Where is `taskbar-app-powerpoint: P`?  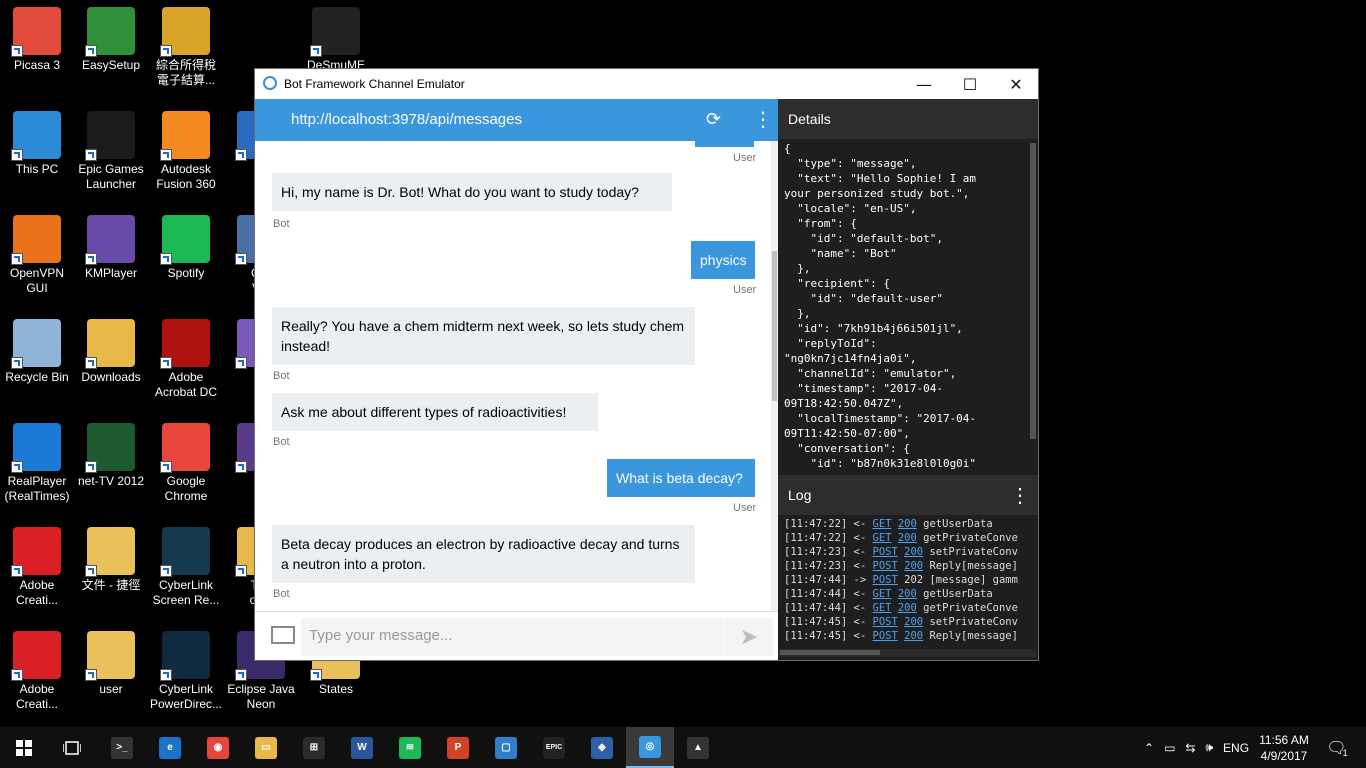
taskbar-app-powerpoint: P is located at coordinates (458, 747).